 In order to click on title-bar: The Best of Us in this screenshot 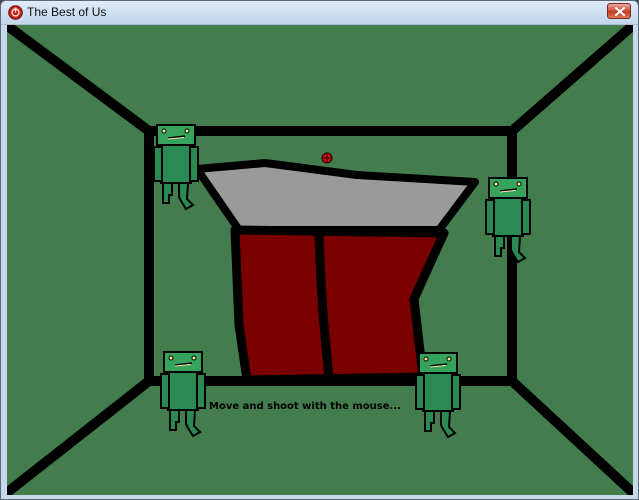, I will do `click(319, 13)`.